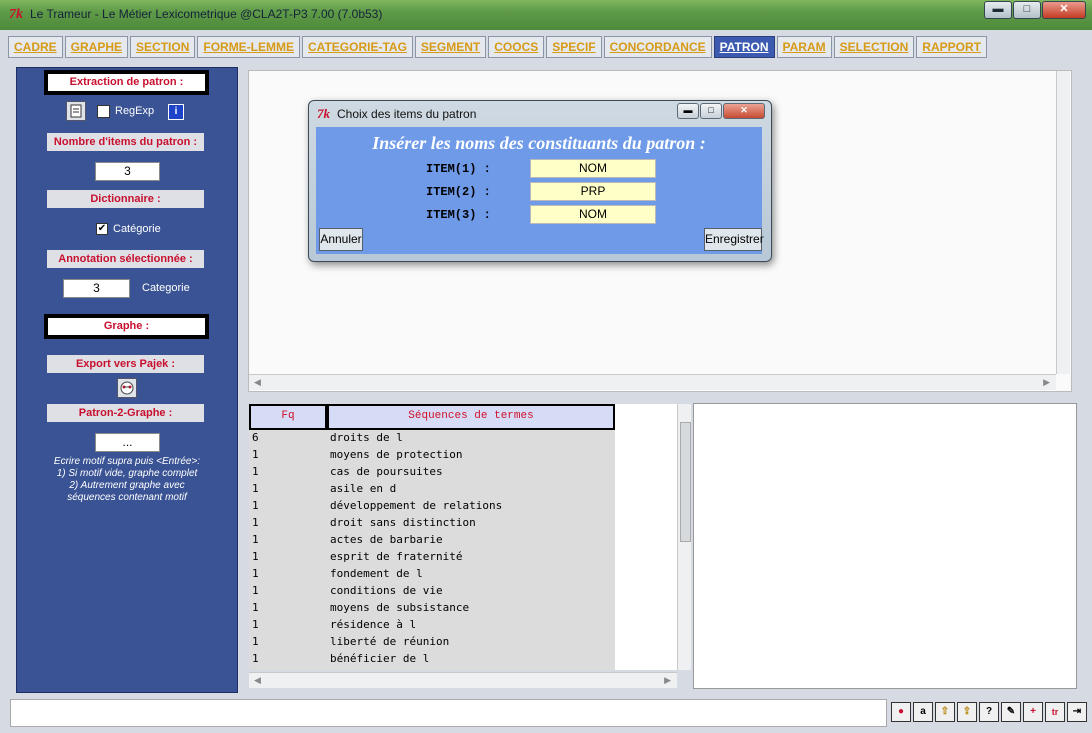 This screenshot has height=733, width=1092. What do you see at coordinates (450, 47) in the screenshot?
I see `tab-segment: SEGMENT` at bounding box center [450, 47].